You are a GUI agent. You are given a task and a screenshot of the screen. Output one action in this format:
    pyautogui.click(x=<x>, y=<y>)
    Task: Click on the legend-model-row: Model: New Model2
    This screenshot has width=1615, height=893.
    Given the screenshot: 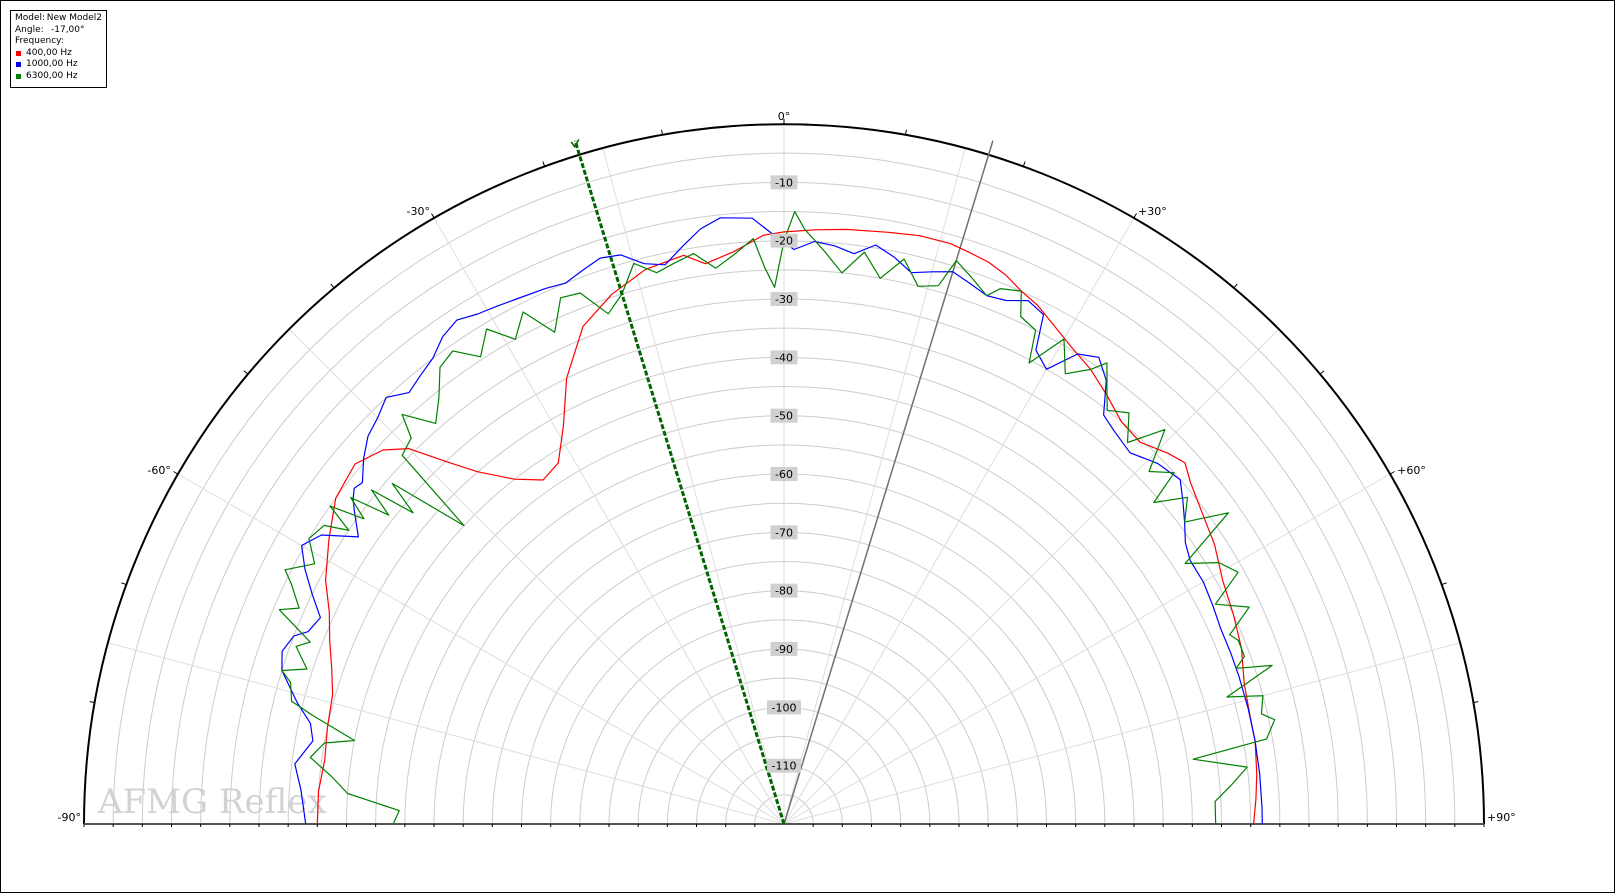 What is the action you would take?
    pyautogui.click(x=58, y=19)
    